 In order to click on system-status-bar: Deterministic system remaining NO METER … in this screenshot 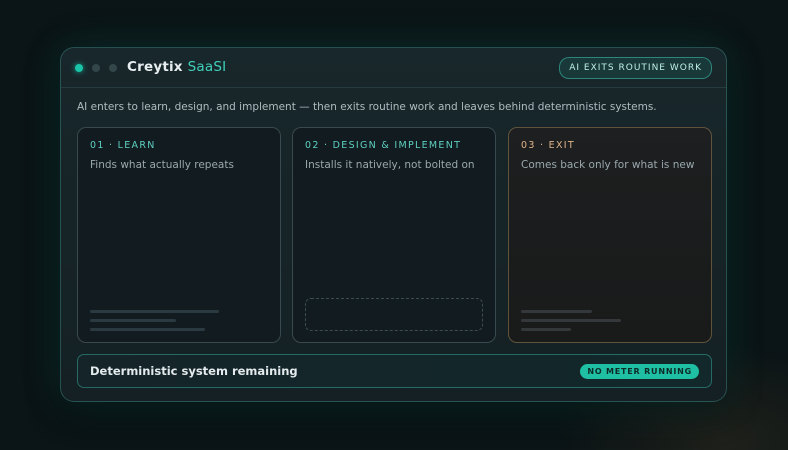, I will do `click(394, 371)`.